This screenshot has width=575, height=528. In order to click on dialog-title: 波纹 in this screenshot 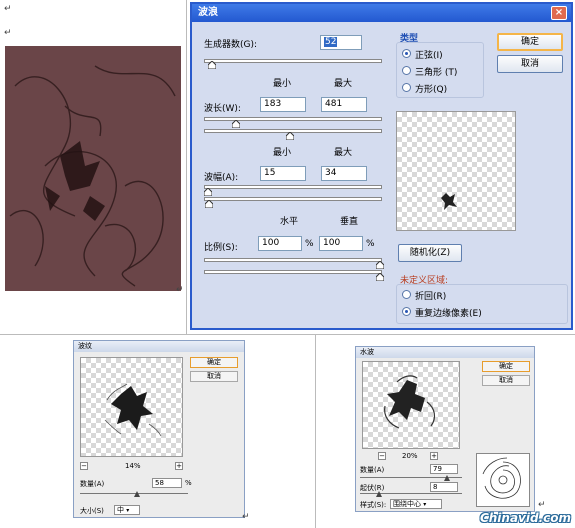, I will do `click(85, 346)`.